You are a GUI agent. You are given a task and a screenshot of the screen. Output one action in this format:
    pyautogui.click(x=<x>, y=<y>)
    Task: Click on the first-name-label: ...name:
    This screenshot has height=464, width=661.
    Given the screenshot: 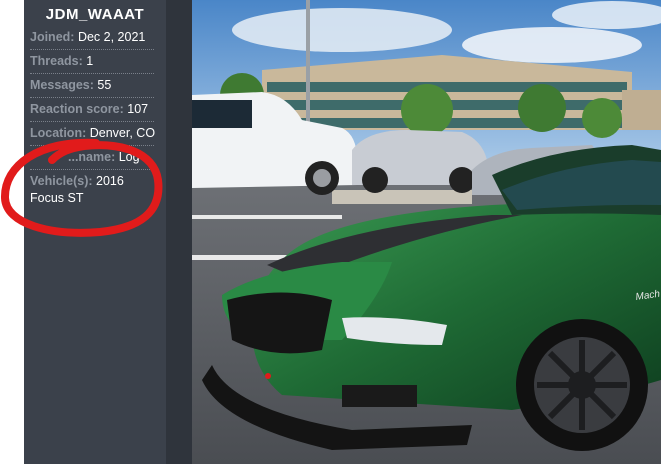 What is the action you would take?
    pyautogui.click(x=92, y=157)
    